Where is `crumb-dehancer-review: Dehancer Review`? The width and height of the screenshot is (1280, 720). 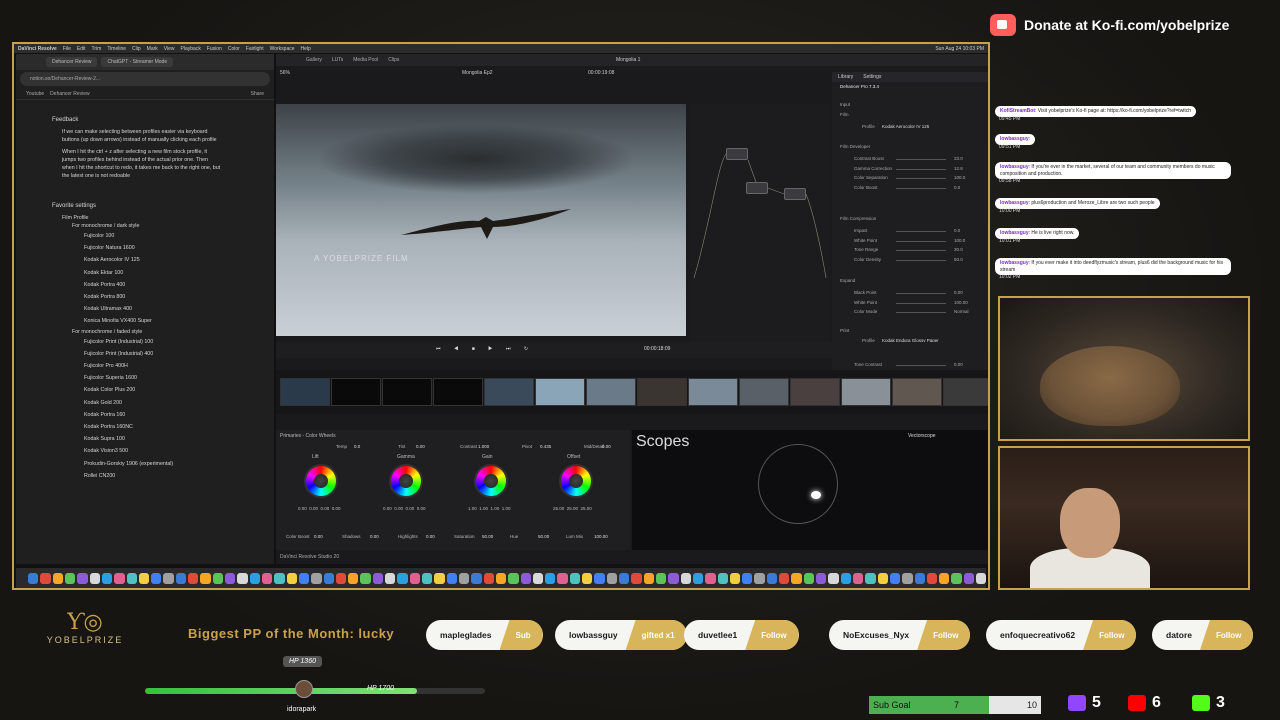 crumb-dehancer-review: Dehancer Review is located at coordinates (69, 94).